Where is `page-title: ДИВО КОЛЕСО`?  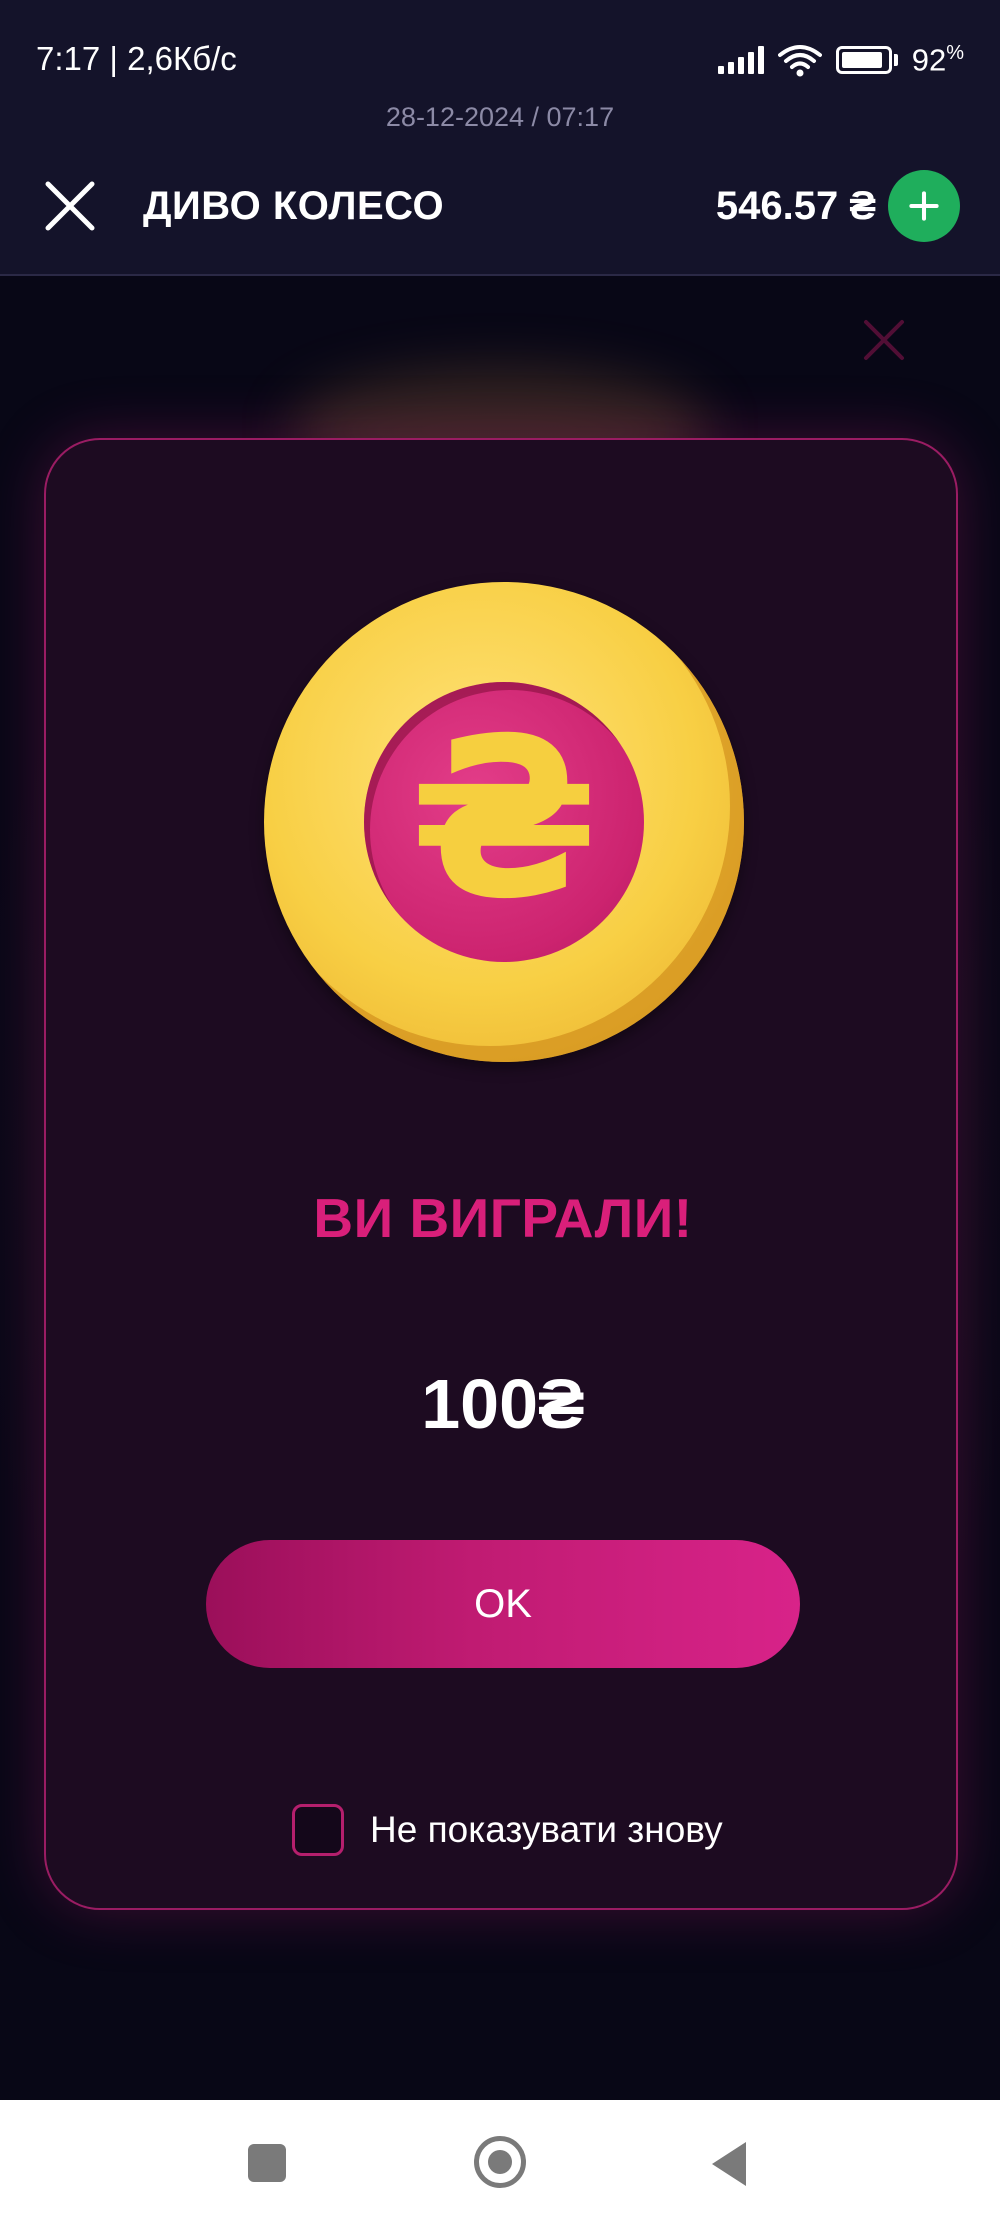 page-title: ДИВО КОЛЕСО is located at coordinates (294, 206).